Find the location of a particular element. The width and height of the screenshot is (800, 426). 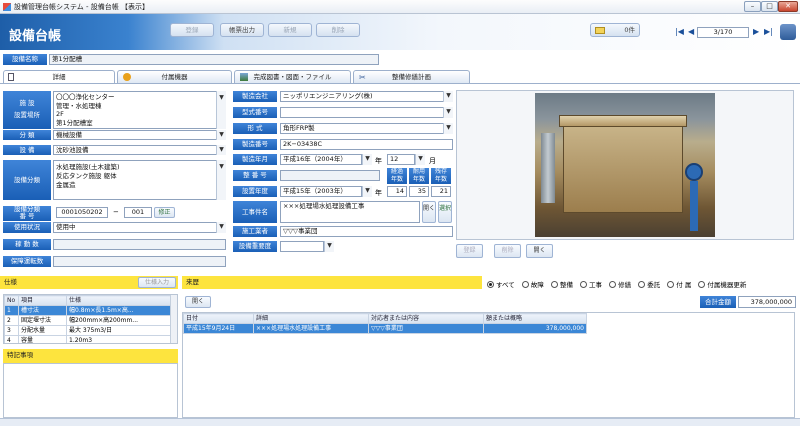

serial-field: 2K−03438C is located at coordinates (366, 144).